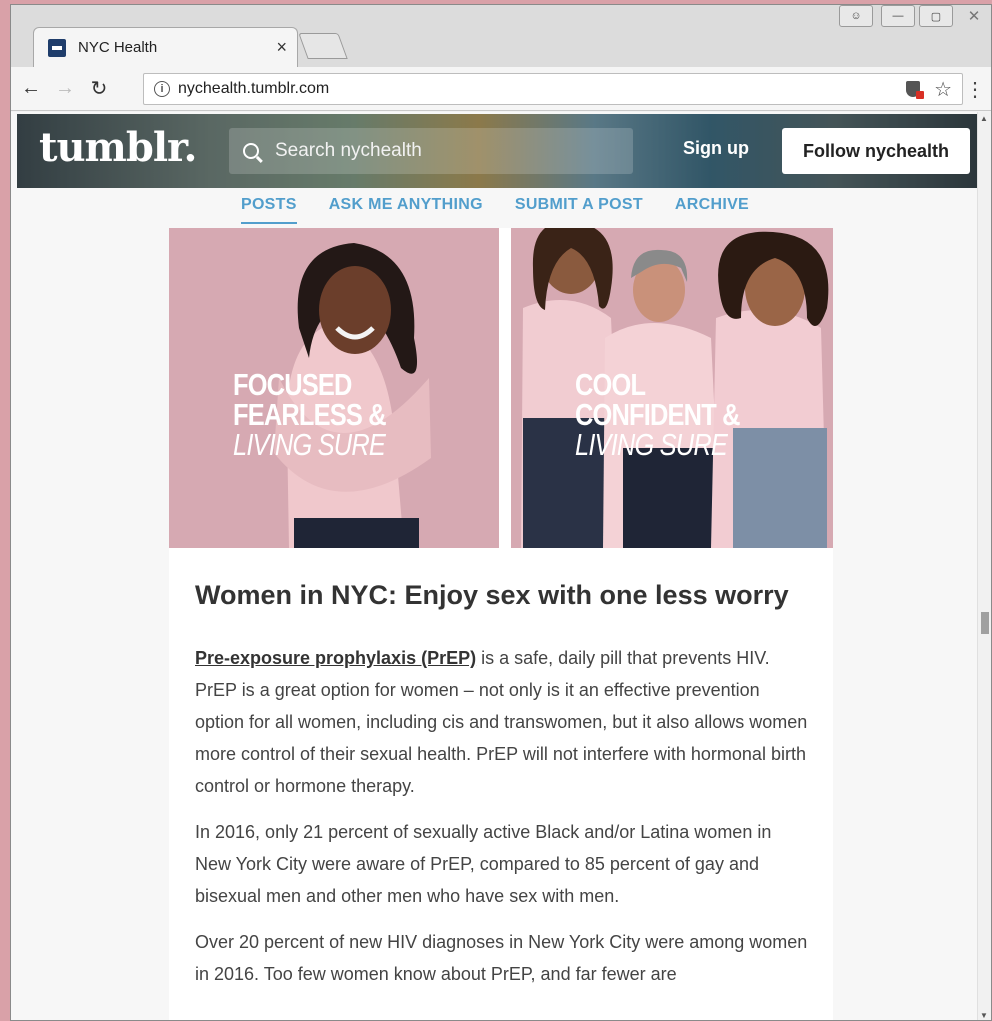 This screenshot has width=992, height=1021. I want to click on minimize-button: —, so click(898, 16).